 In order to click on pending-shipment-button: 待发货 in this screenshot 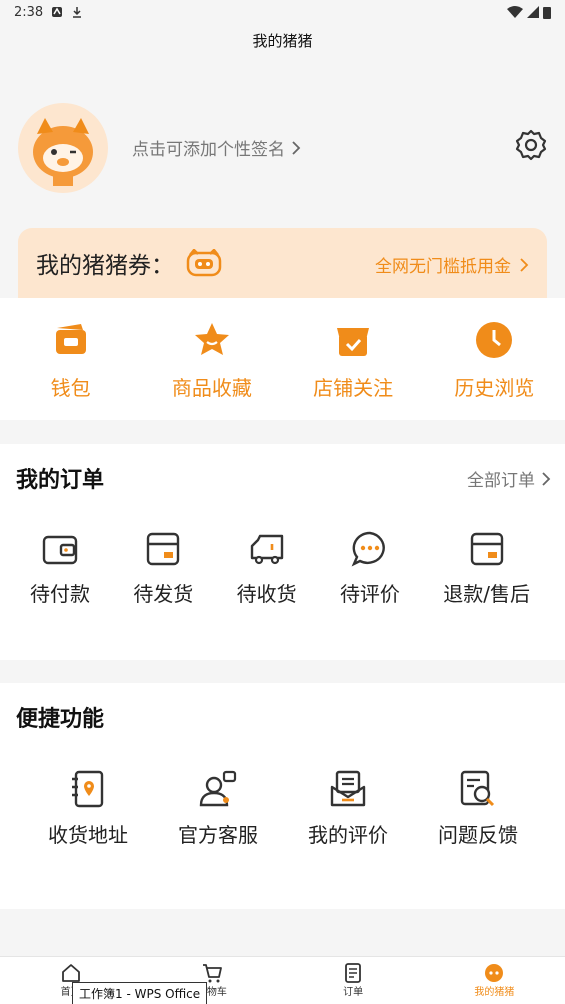, I will do `click(163, 568)`.